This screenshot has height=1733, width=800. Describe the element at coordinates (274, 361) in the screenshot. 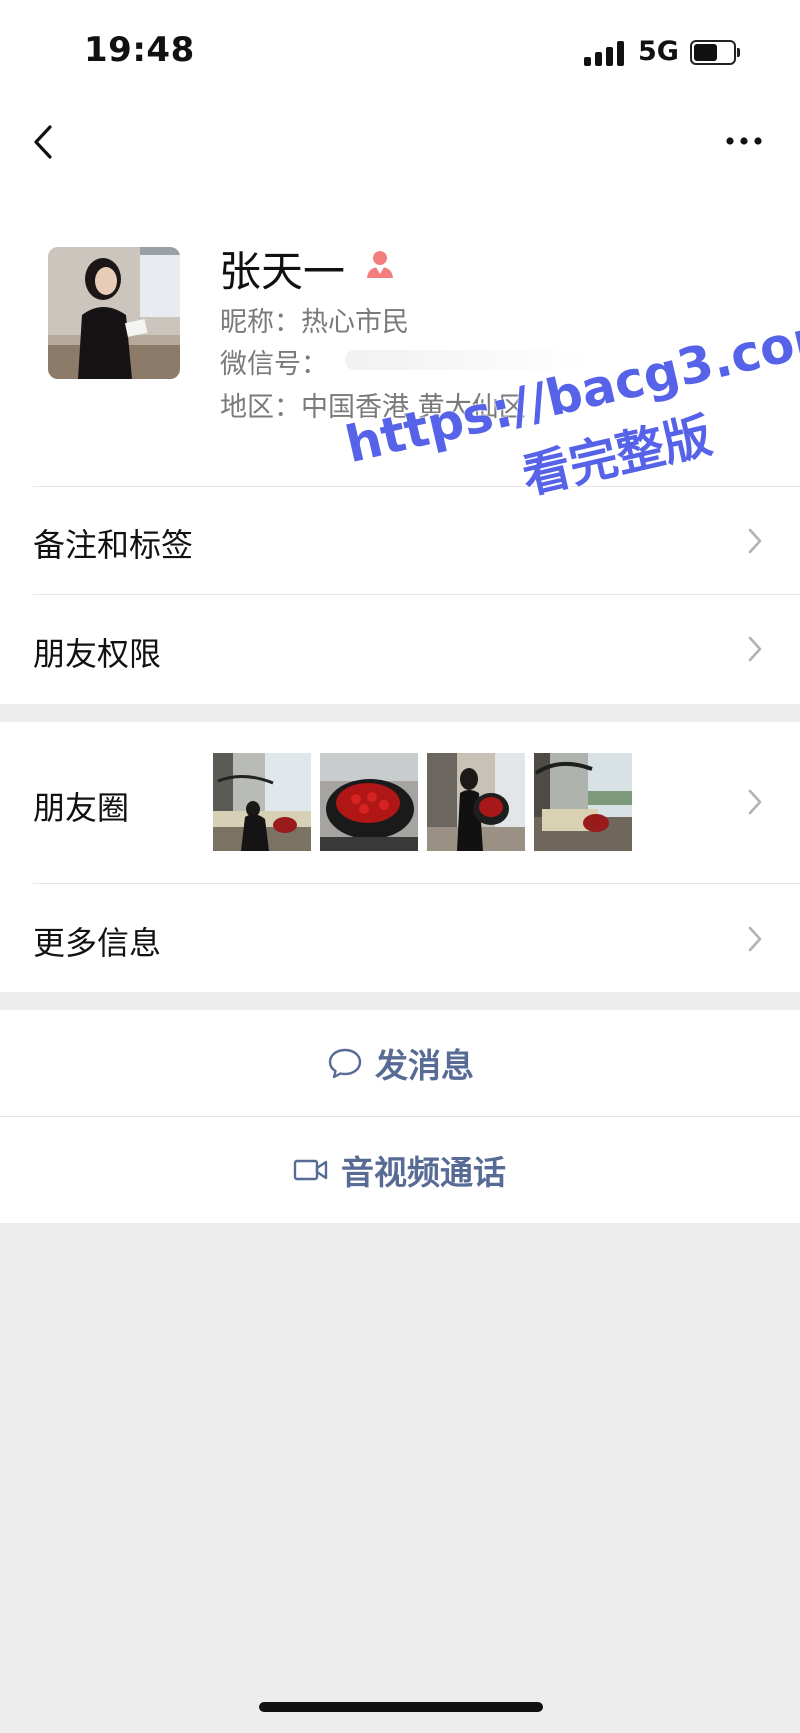

I see `wechat-id-text: 微信号：` at that location.